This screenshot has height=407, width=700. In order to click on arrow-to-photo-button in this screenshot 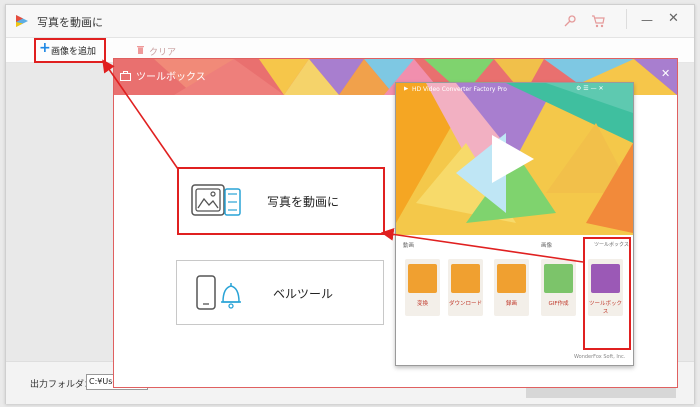, I will do `click(482, 245)`.